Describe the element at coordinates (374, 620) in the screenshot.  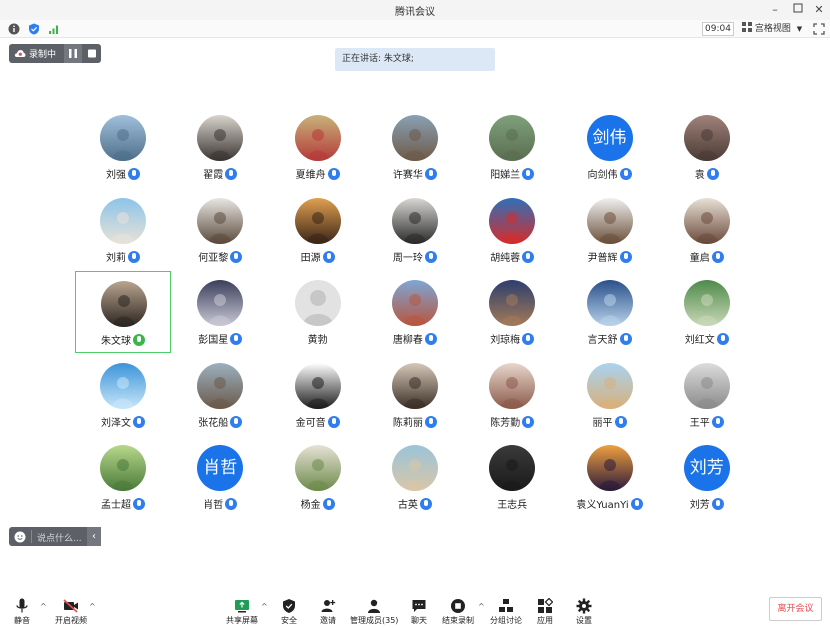
I see `manage-members-label: 管理成员(35)` at that location.